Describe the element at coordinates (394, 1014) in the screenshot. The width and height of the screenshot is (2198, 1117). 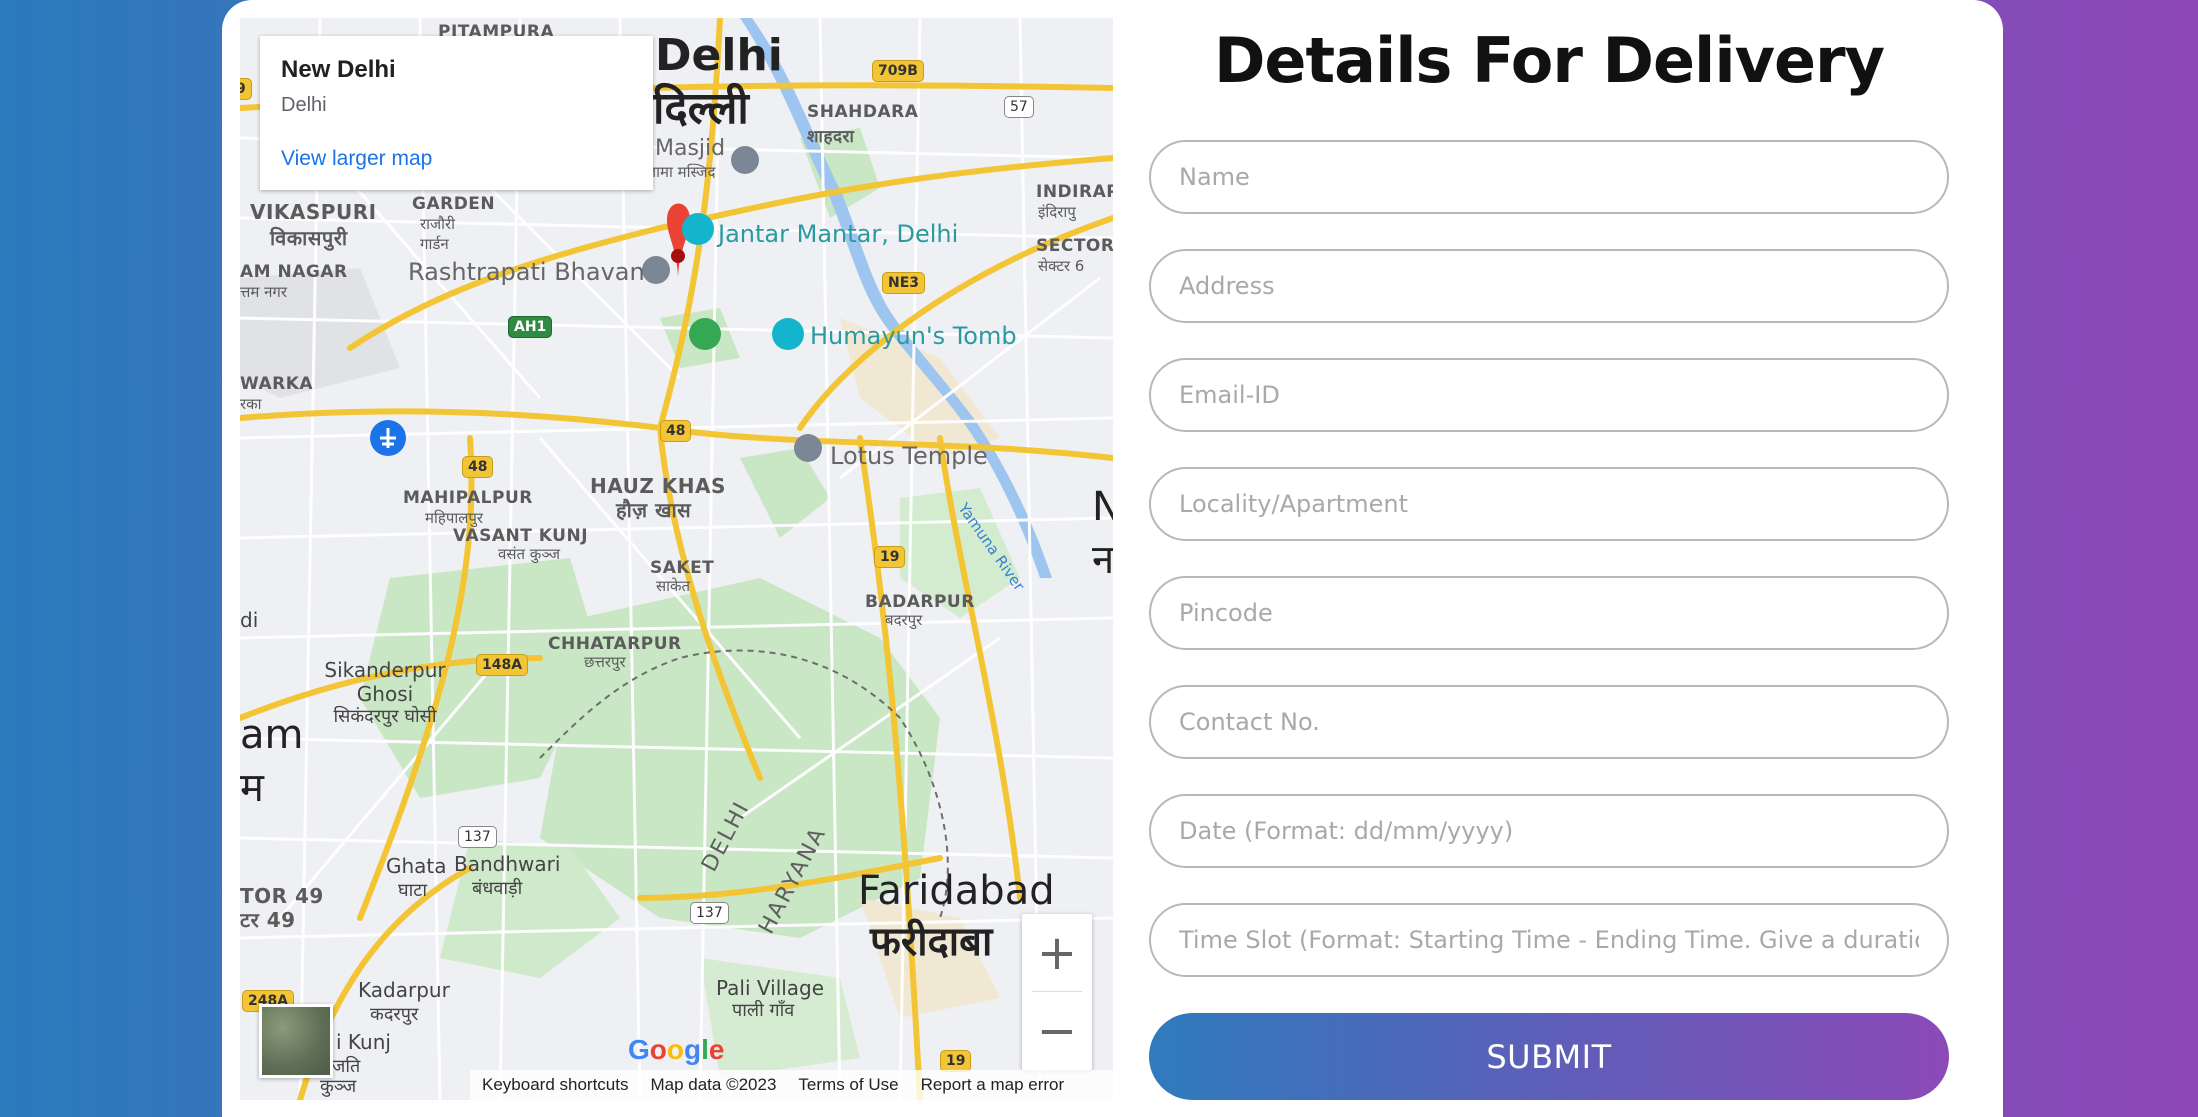
I see `map-label: कदरपुर` at that location.